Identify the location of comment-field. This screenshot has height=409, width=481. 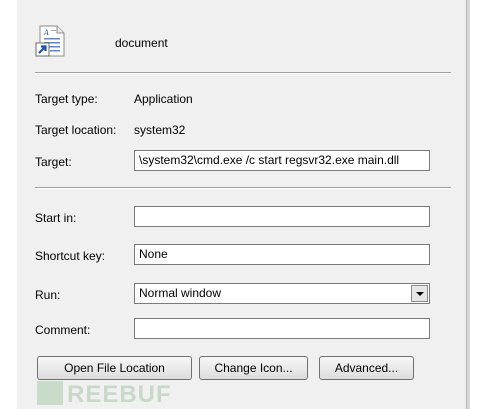
(282, 328).